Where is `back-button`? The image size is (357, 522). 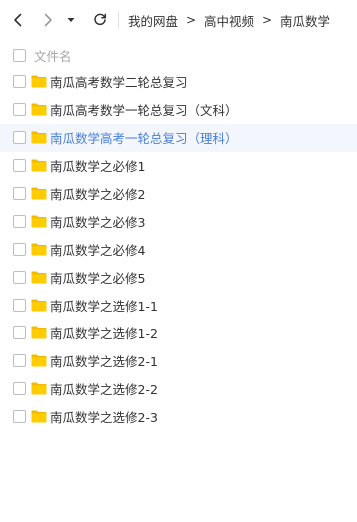 back-button is located at coordinates (18, 20).